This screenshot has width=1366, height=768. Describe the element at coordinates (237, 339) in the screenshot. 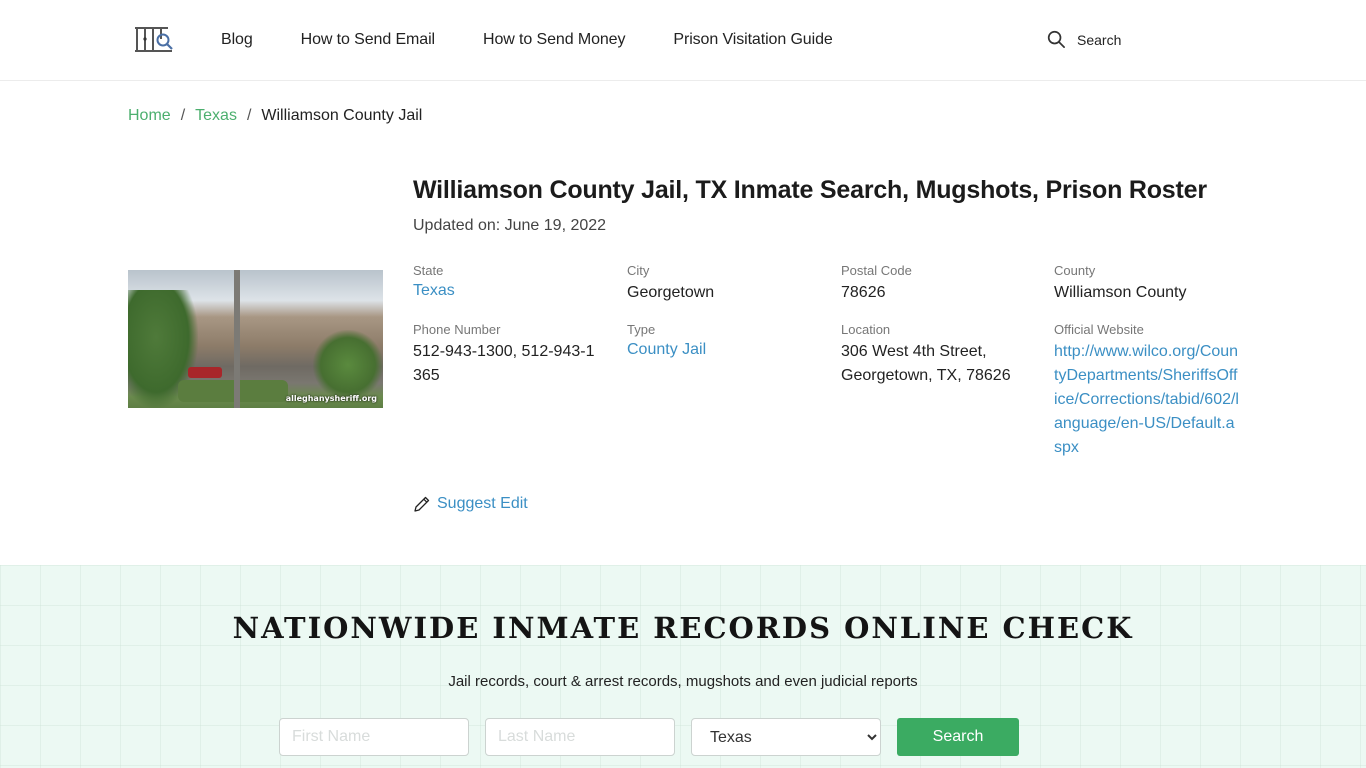

I see `photo-pole` at that location.